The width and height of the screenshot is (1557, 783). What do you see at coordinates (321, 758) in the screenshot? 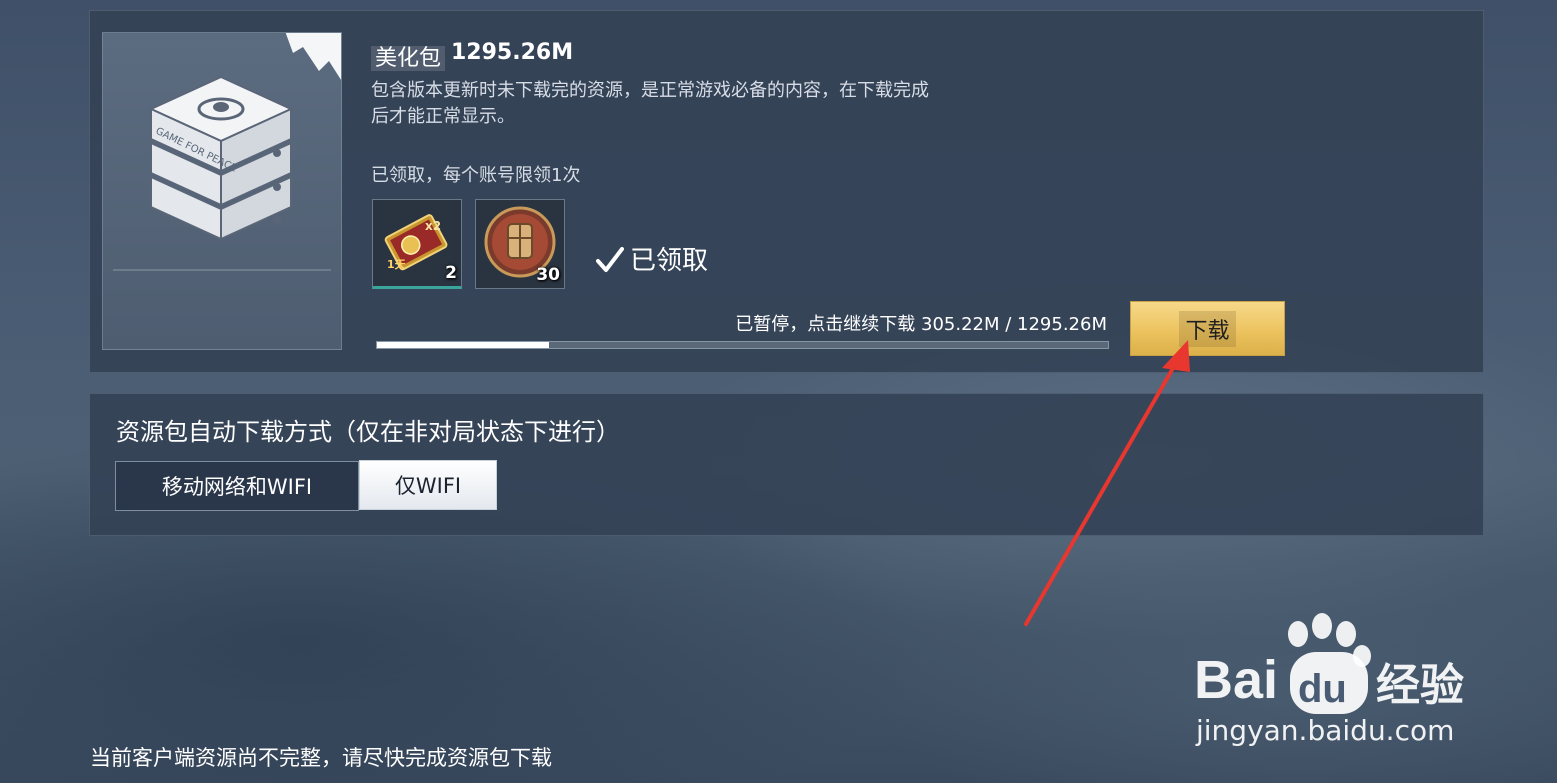
I see `footer-note: 当前客户端资源尚不完整，请尽快完成资源包下载` at bounding box center [321, 758].